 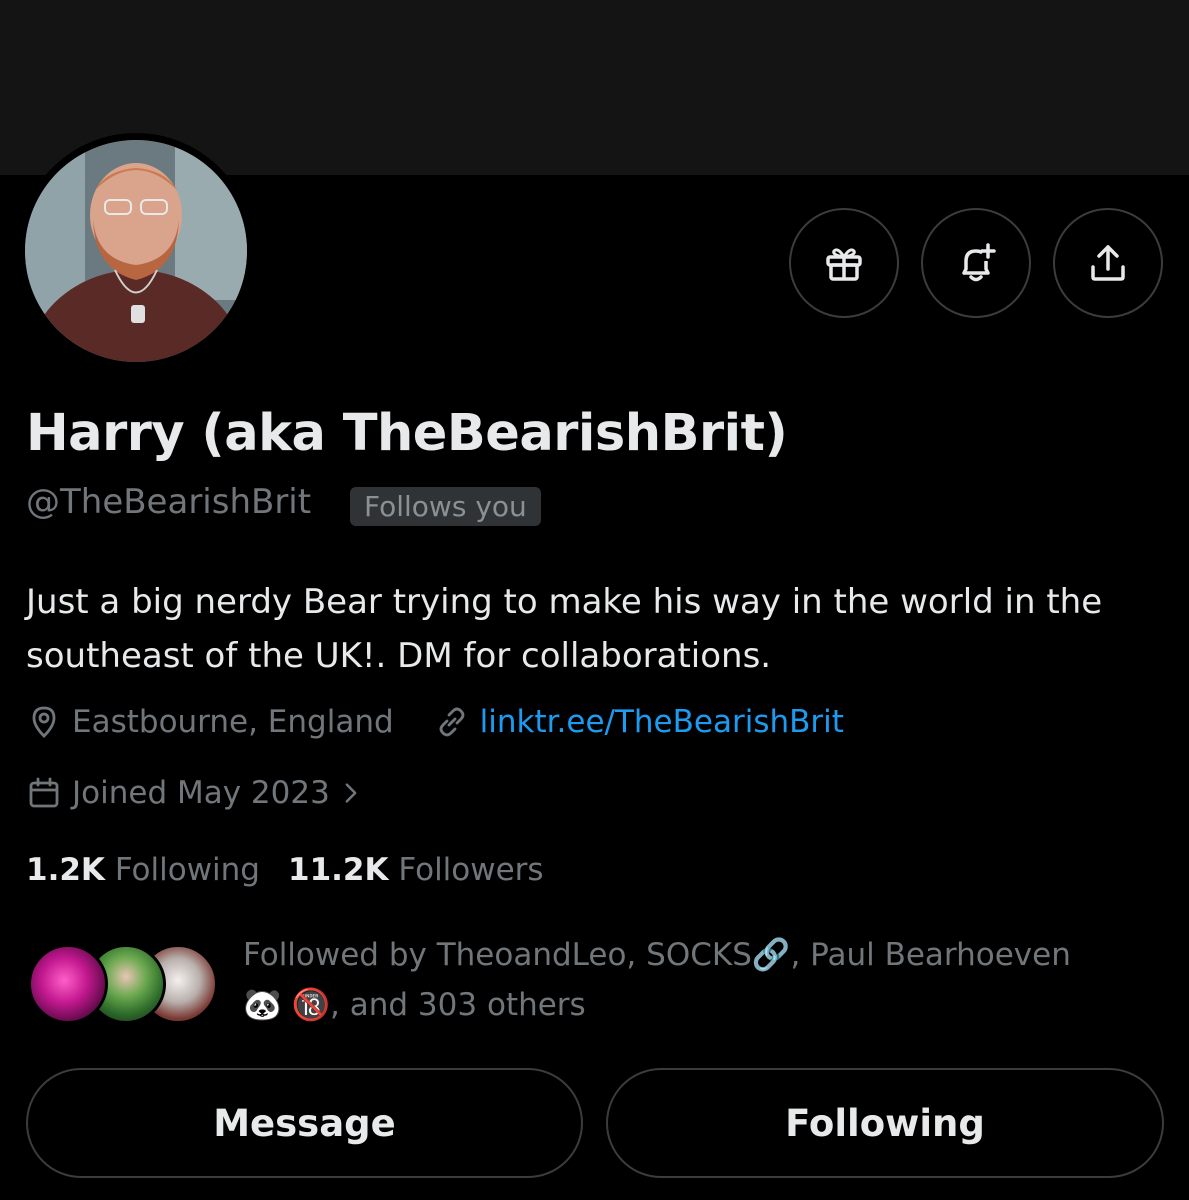 I want to click on avatar, so click(x=136, y=251).